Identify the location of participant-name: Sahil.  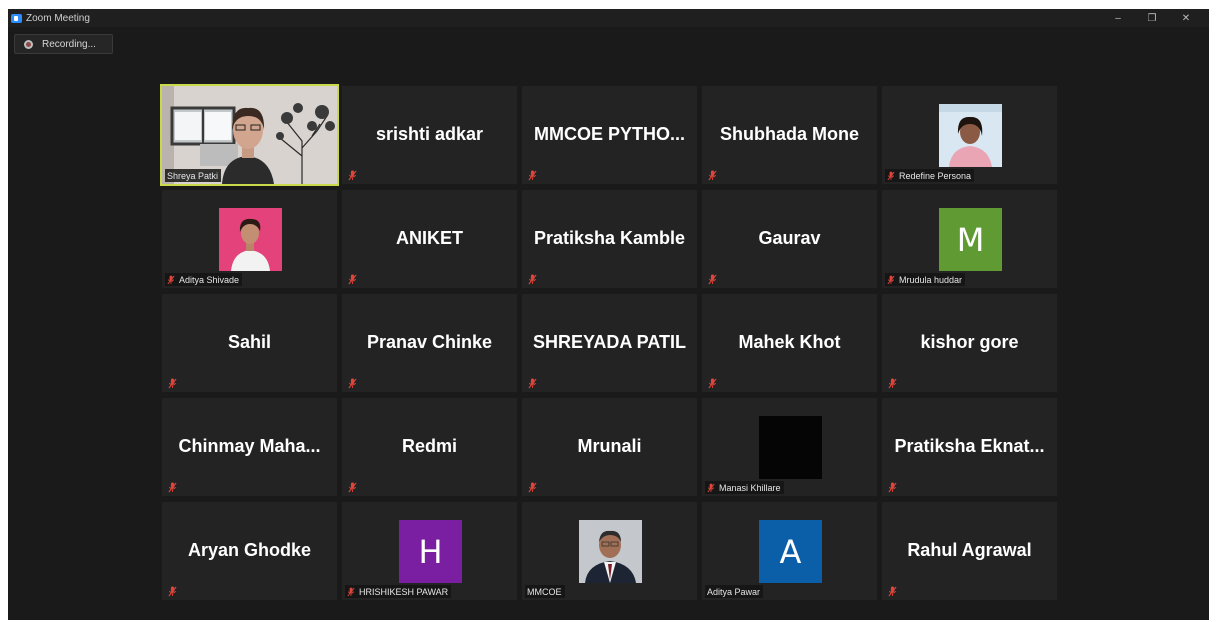
(249, 342).